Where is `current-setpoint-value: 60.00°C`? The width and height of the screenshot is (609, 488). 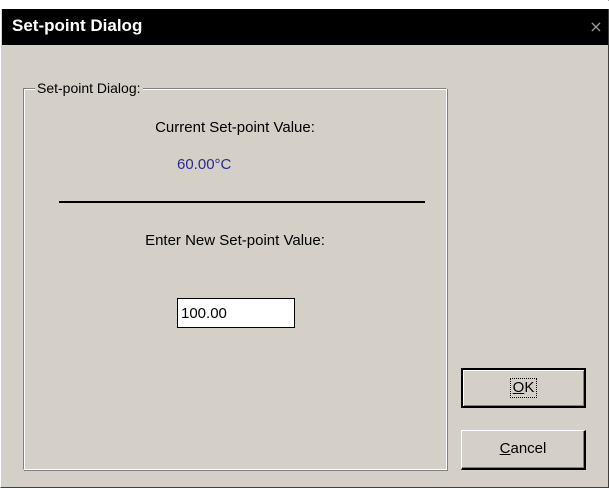 current-setpoint-value: 60.00°C is located at coordinates (204, 164).